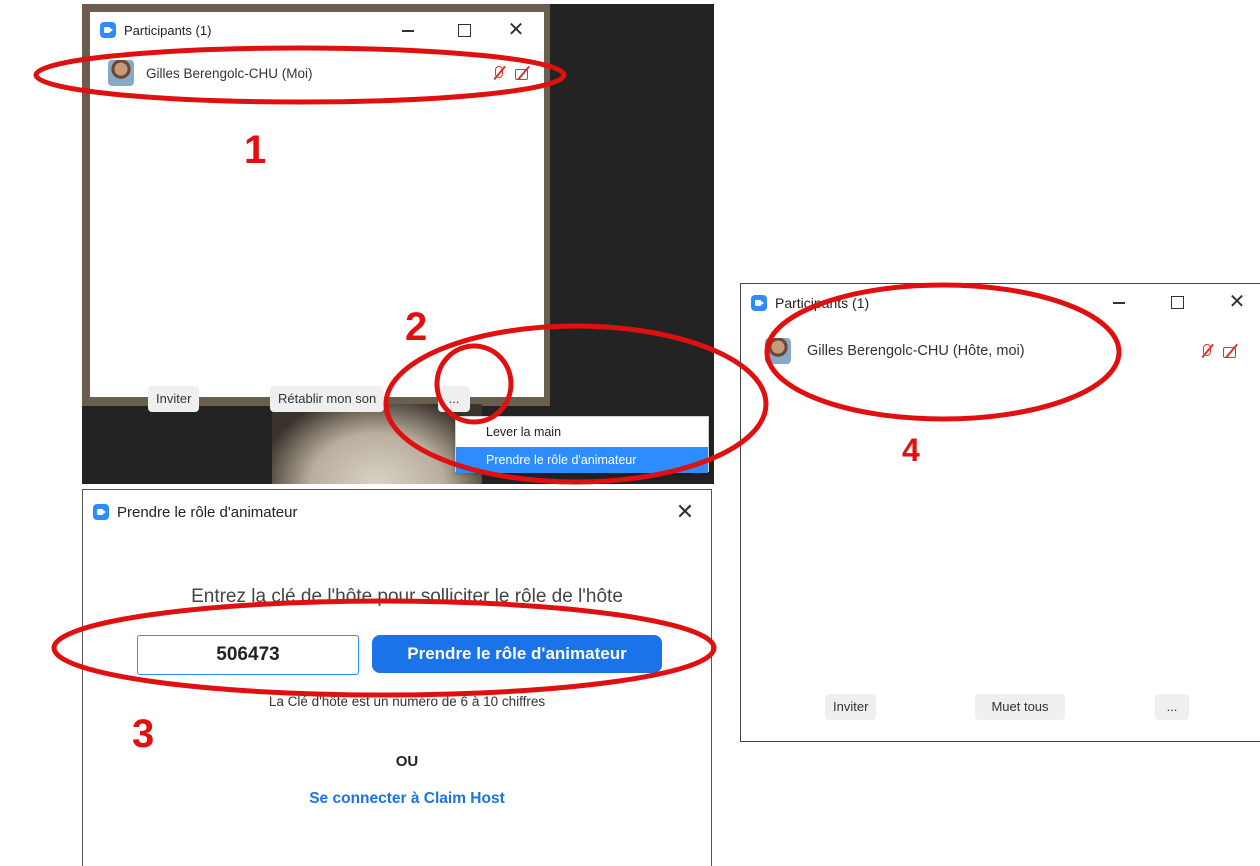  What do you see at coordinates (248, 655) in the screenshot?
I see `host-key-input: 506473` at bounding box center [248, 655].